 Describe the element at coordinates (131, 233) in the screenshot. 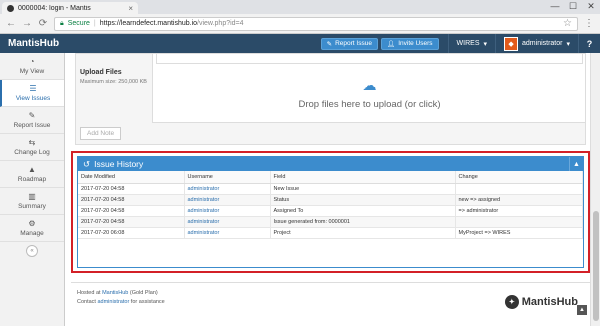

I see `date-cell: 2017-07-20 06:08` at that location.